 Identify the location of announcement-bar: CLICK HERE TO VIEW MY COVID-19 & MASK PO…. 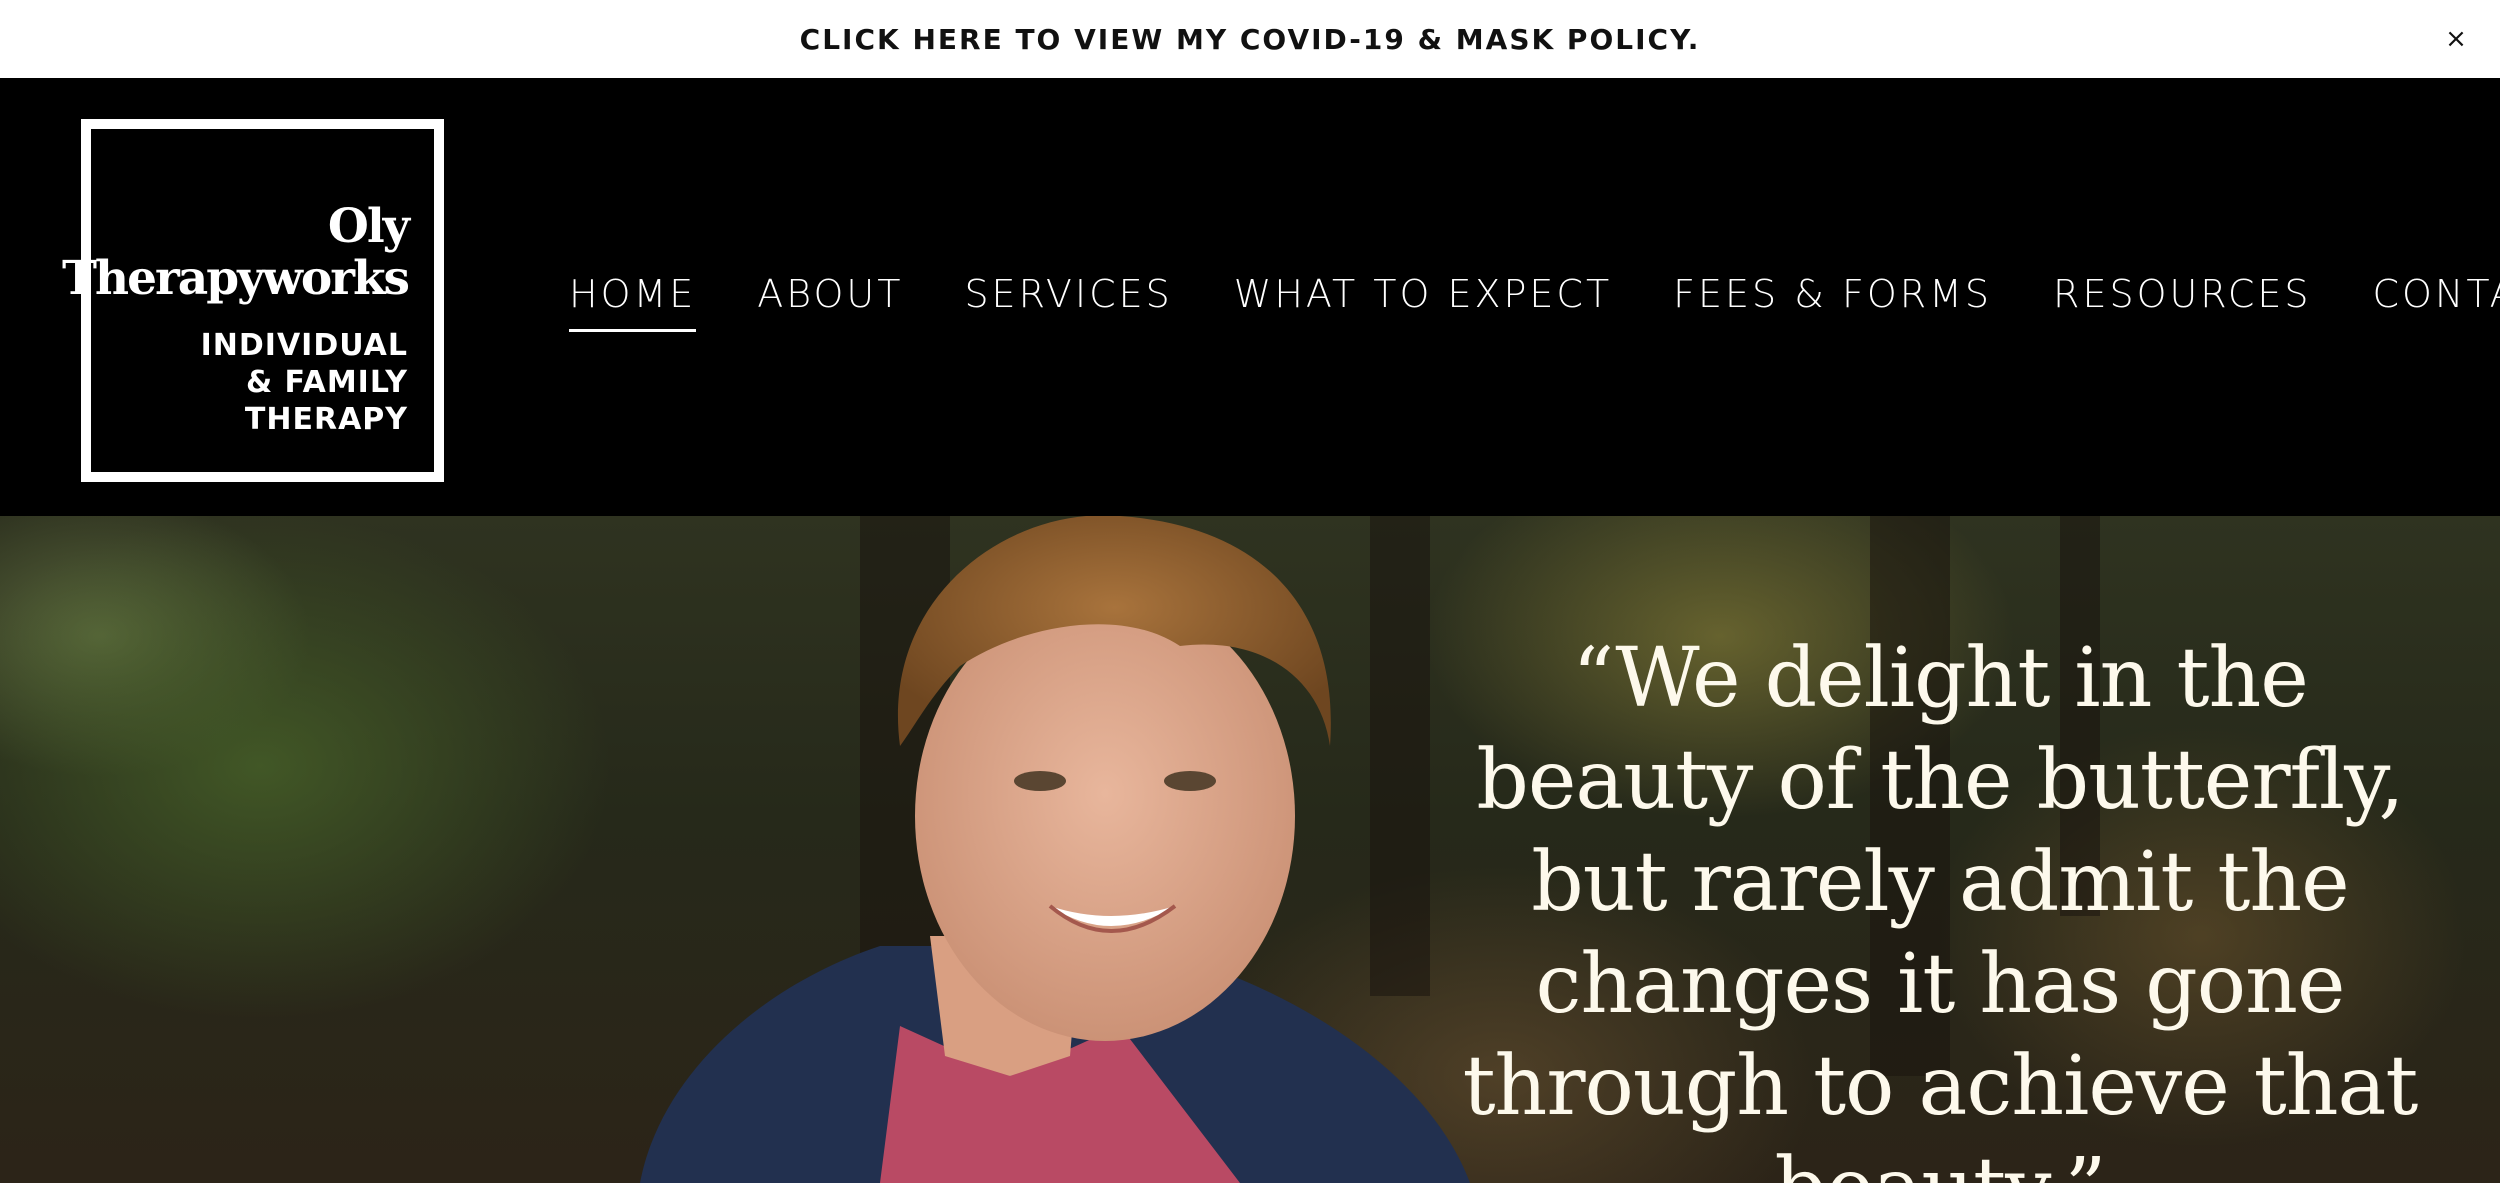
(1250, 39).